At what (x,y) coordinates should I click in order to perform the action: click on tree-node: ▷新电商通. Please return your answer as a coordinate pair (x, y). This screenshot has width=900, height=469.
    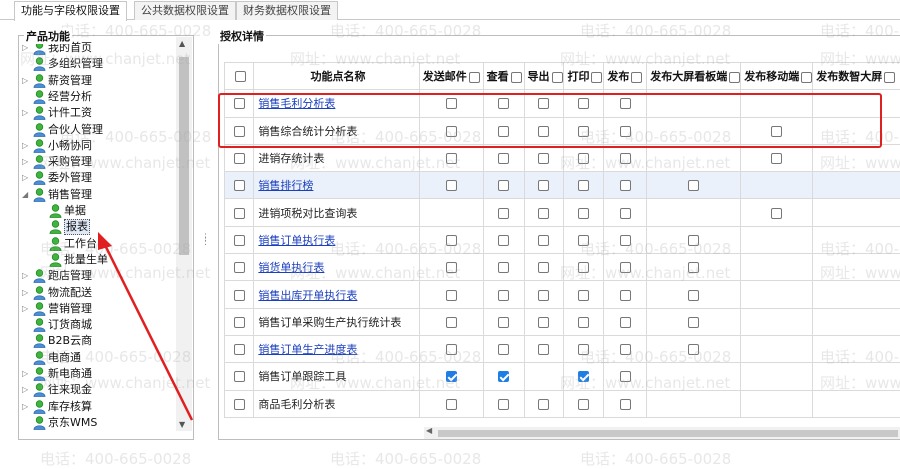
    Looking at the image, I should click on (97, 374).